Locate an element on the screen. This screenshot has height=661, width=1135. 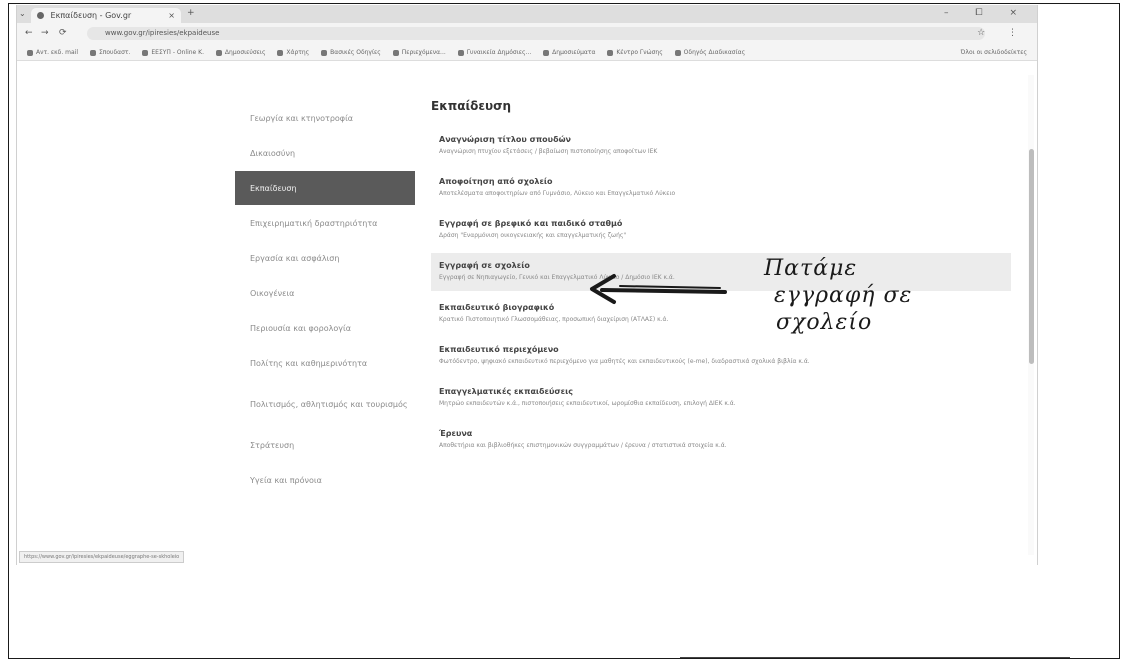
tab-title: Εκπαίδευση - Gov.gr is located at coordinates (91, 15).